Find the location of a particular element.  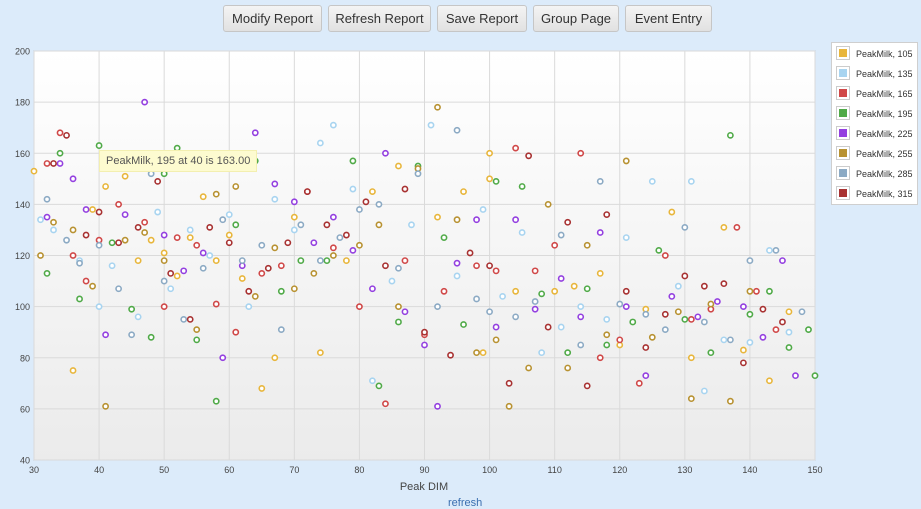

refresh-link: refresh is located at coordinates (465, 503).